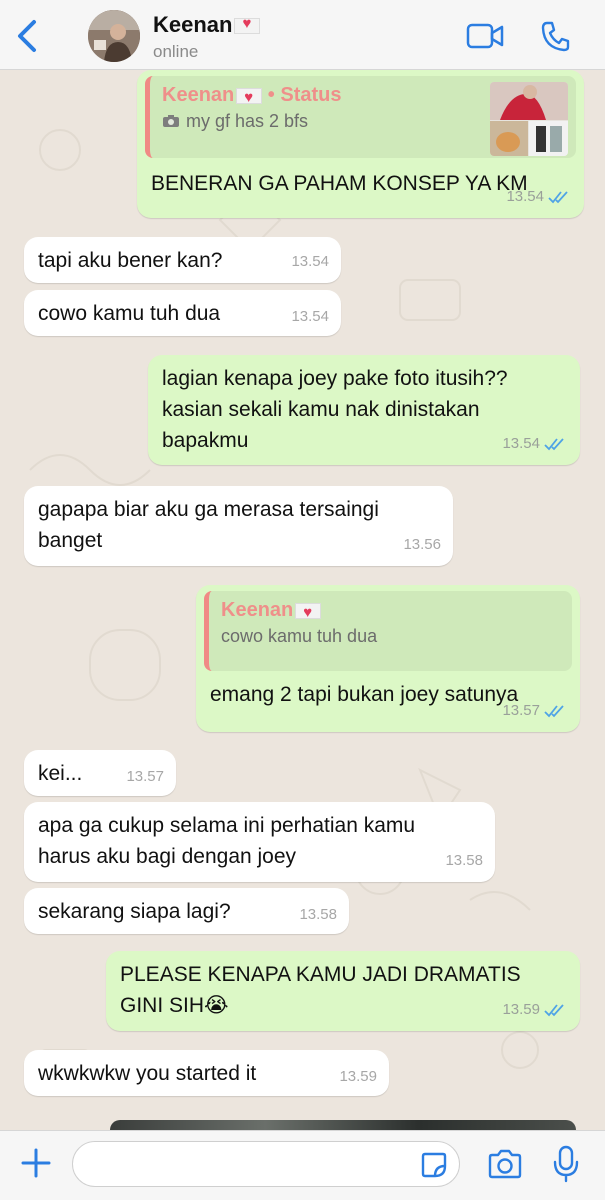  I want to click on quote-text: cowo kamu tuh dua, so click(299, 636).